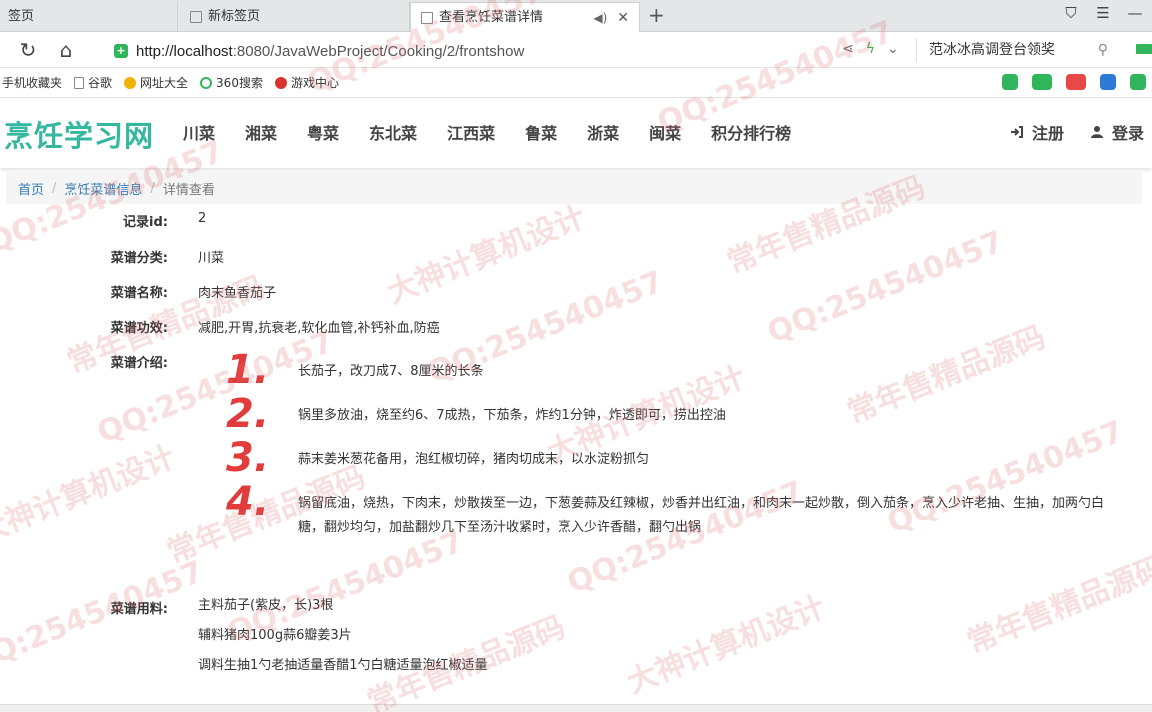 This screenshot has height=712, width=1152. Describe the element at coordinates (139, 609) in the screenshot. I see `field-label: 菜谱用料:` at that location.